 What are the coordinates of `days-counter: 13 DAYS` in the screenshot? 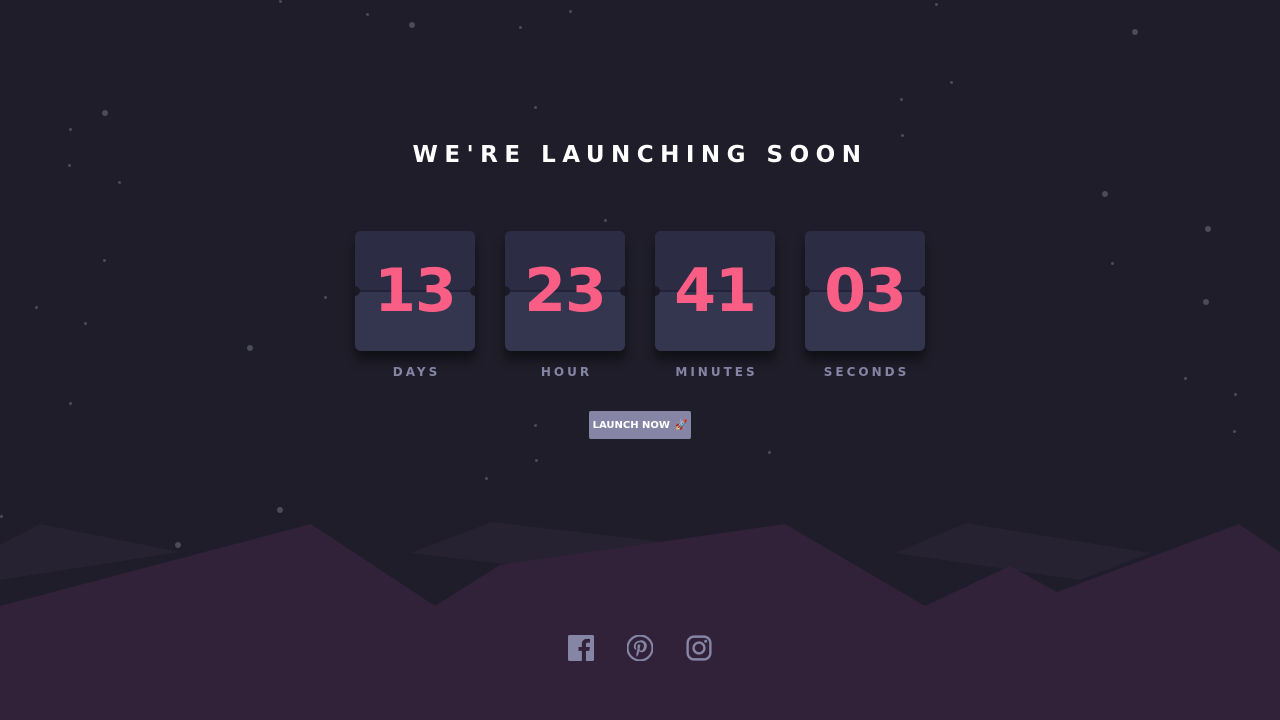 It's located at (415, 305).